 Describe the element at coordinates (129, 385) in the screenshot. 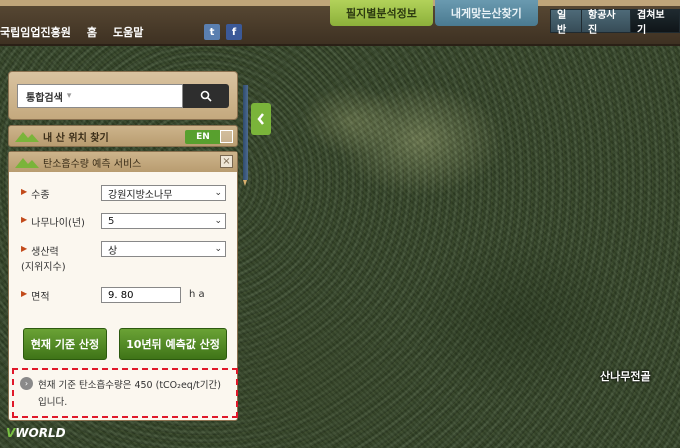

I see `result-line-1: 현재 기준 탄소흡수량은 450 (tCO₂eq/t기간)` at that location.